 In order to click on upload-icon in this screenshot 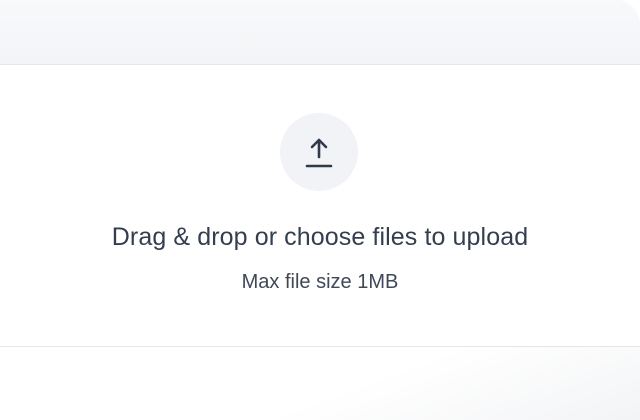, I will do `click(319, 153)`.